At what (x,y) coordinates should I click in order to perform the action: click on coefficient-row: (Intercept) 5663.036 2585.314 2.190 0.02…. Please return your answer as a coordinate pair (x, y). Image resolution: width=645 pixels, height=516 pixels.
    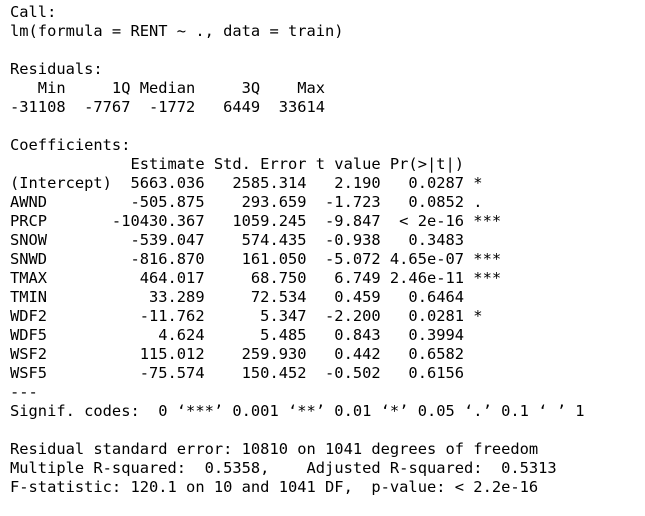
    Looking at the image, I should click on (256, 183).